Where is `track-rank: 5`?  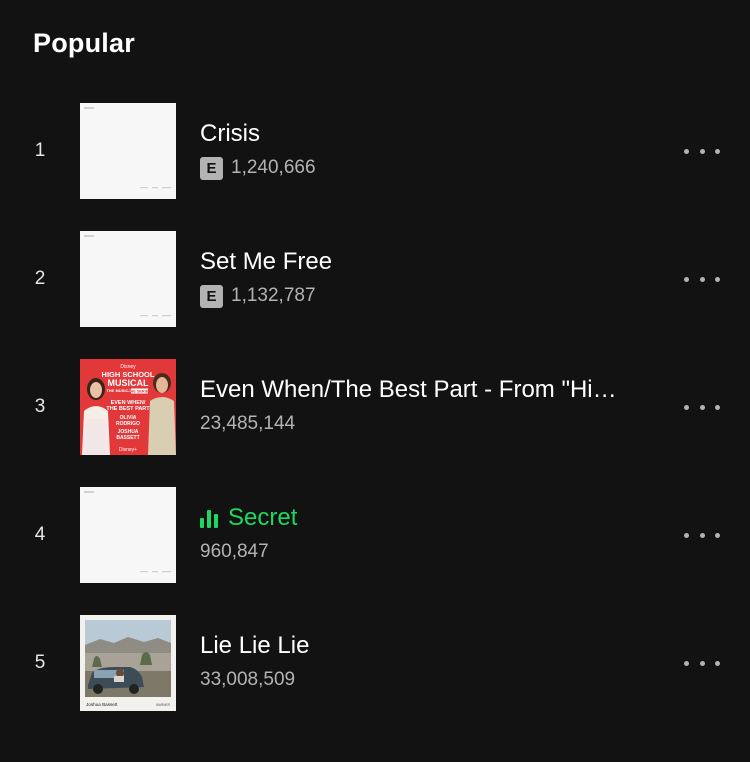 track-rank: 5 is located at coordinates (40, 662).